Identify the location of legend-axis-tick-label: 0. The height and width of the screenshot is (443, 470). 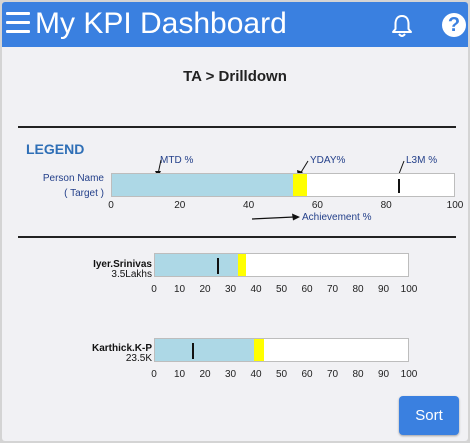
(111, 205).